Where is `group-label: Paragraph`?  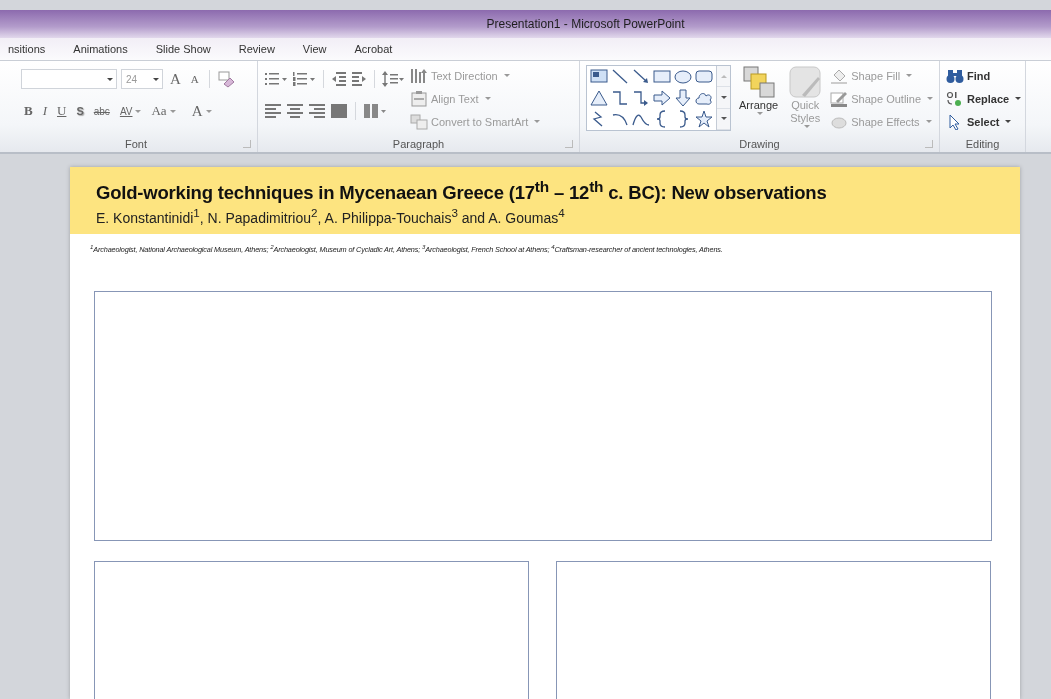
group-label: Paragraph is located at coordinates (418, 143).